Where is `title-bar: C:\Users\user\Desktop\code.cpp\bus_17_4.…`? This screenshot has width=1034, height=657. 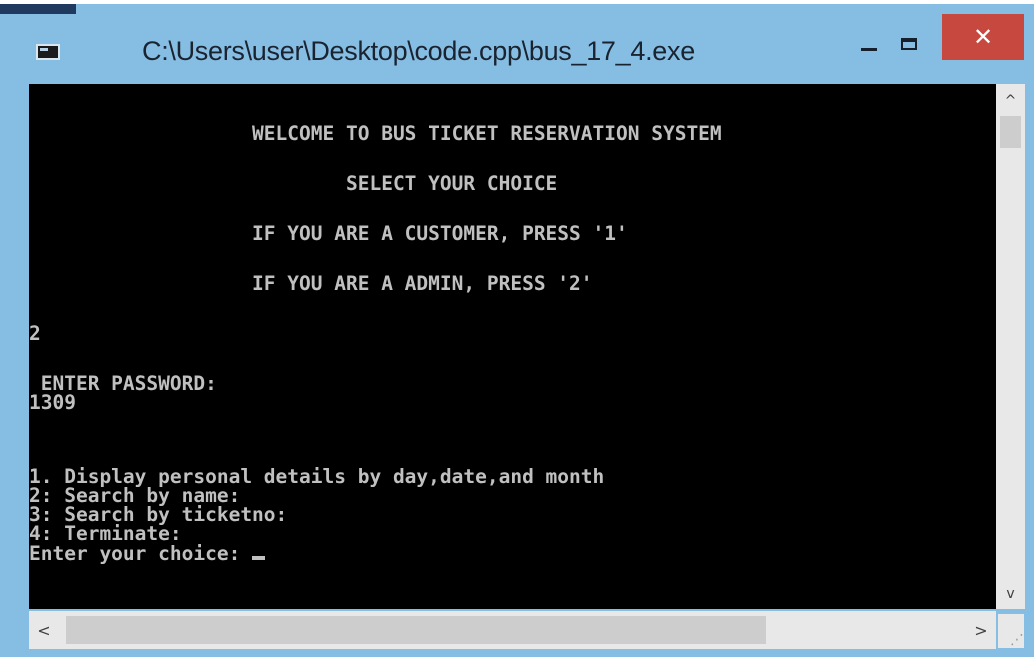
title-bar: C:\Users\user\Desktop\code.cpp\bus_17_4.… is located at coordinates (517, 48).